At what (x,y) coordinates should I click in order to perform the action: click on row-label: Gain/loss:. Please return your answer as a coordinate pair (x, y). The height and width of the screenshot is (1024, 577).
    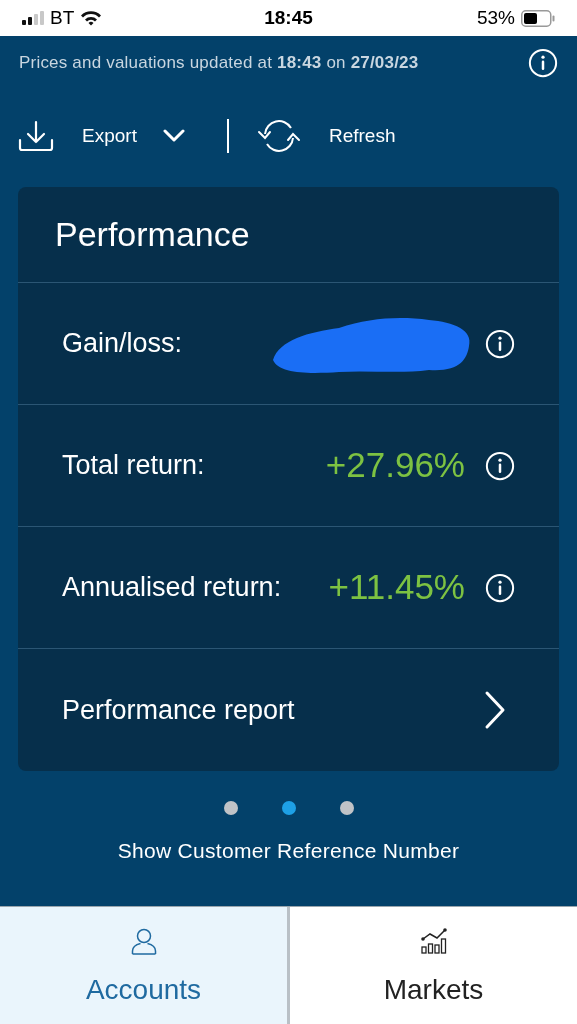
    Looking at the image, I should click on (122, 344).